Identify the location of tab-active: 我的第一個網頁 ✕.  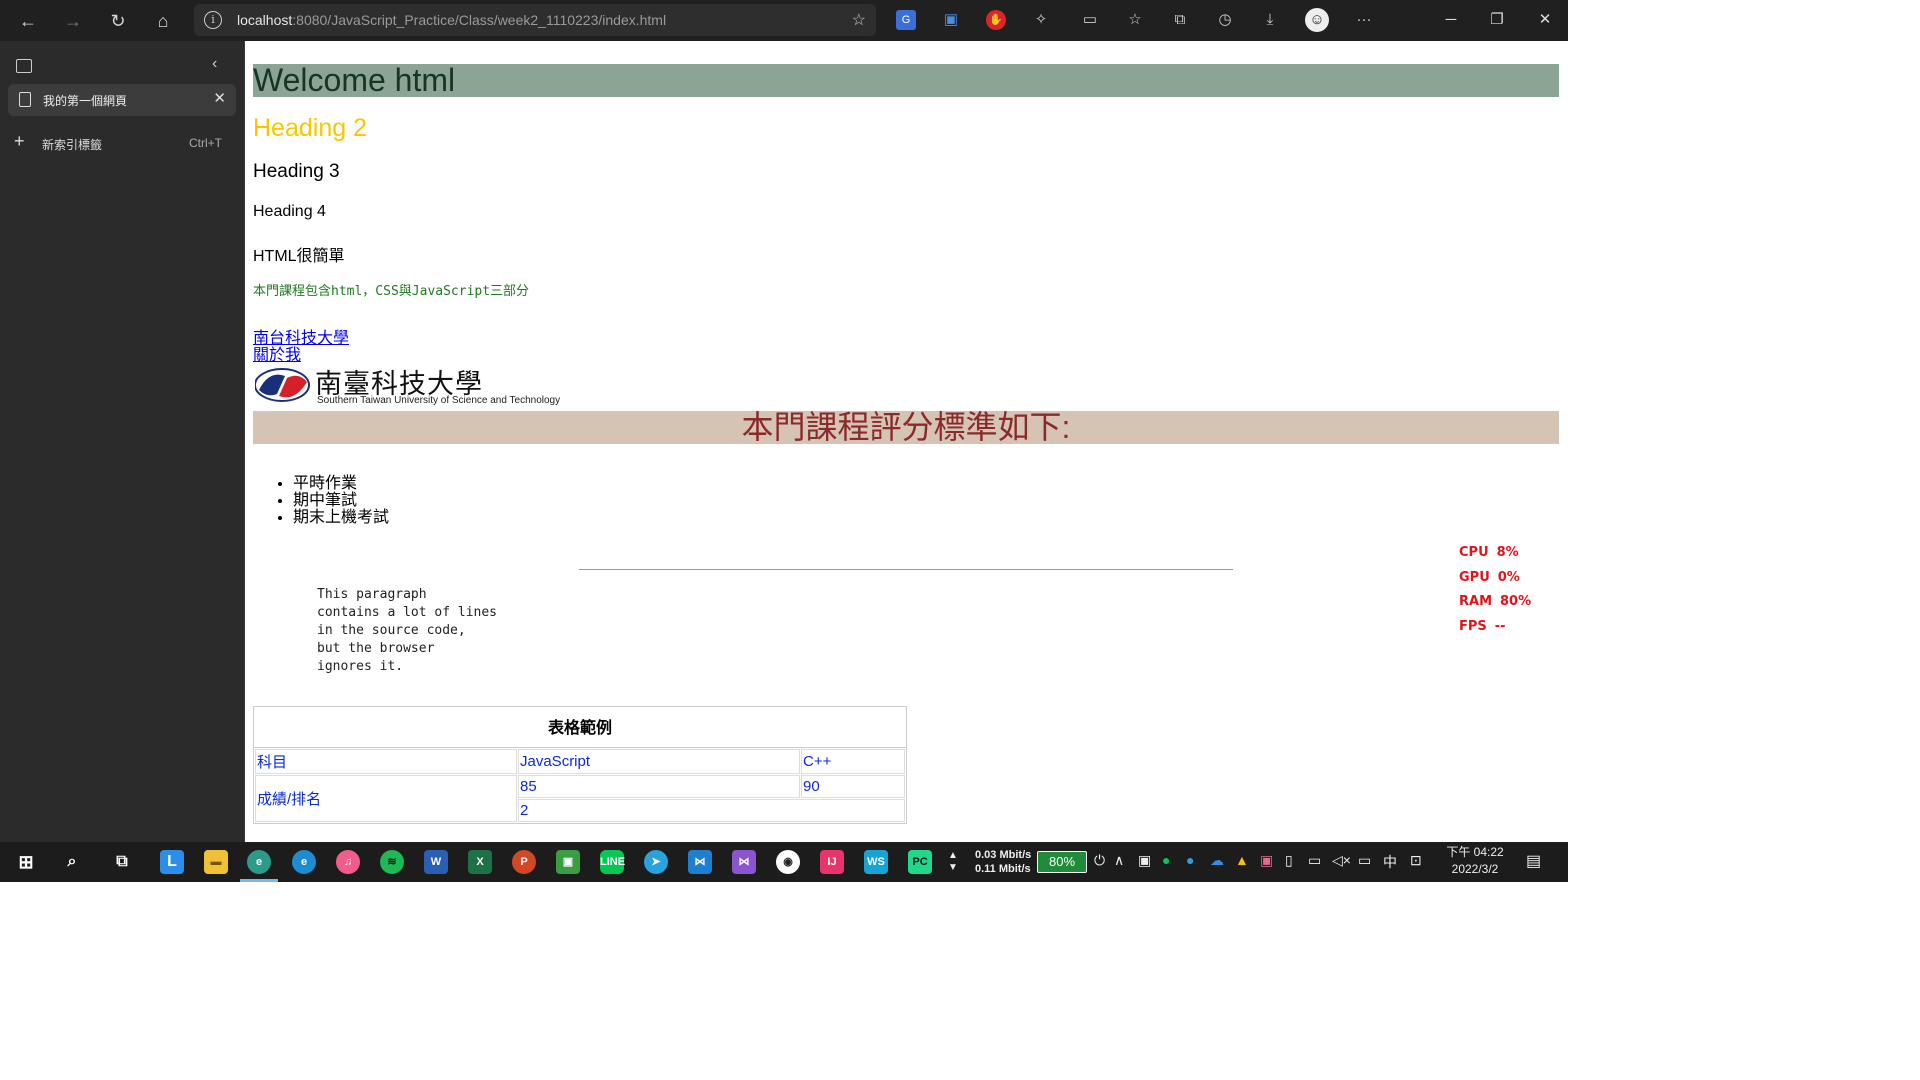
(122, 100).